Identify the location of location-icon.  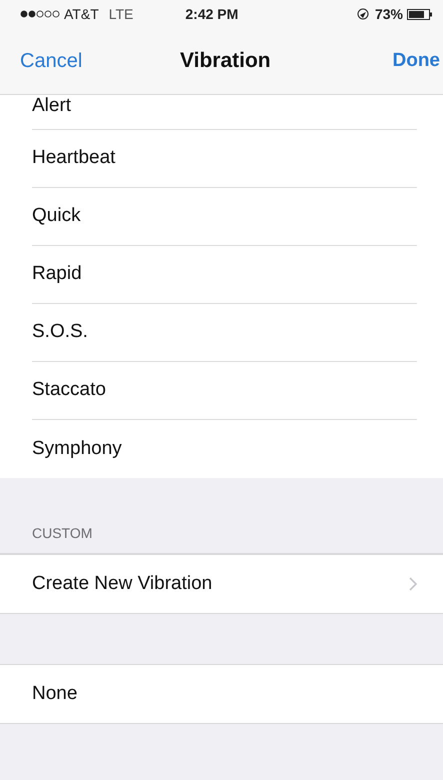
(362, 14).